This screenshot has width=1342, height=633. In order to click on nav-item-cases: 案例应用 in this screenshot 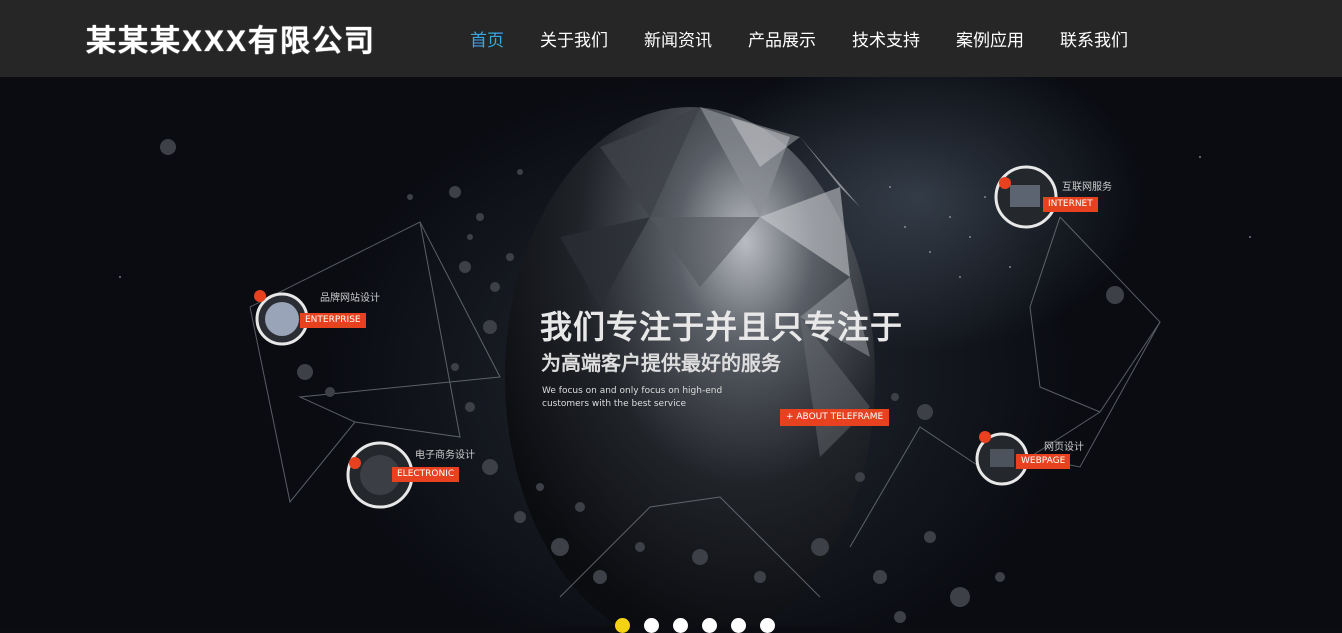, I will do `click(990, 38)`.